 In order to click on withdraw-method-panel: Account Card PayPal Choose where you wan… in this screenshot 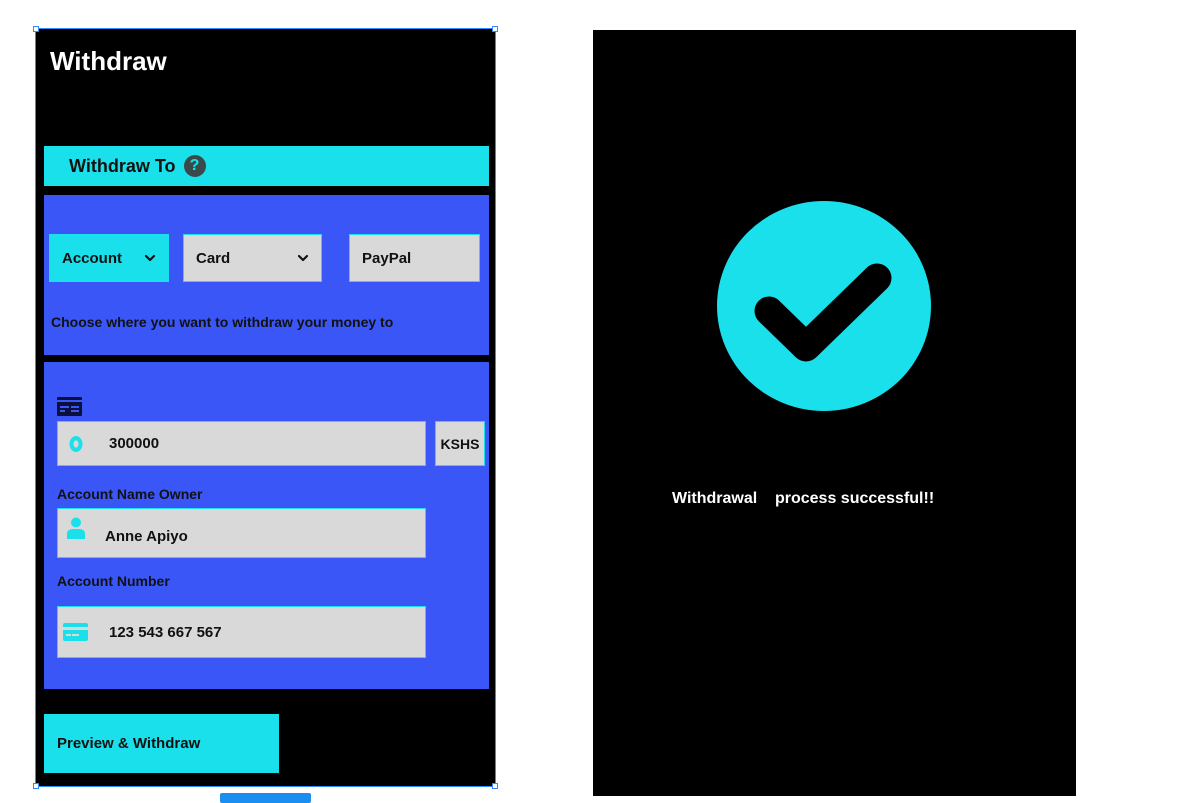, I will do `click(266, 275)`.